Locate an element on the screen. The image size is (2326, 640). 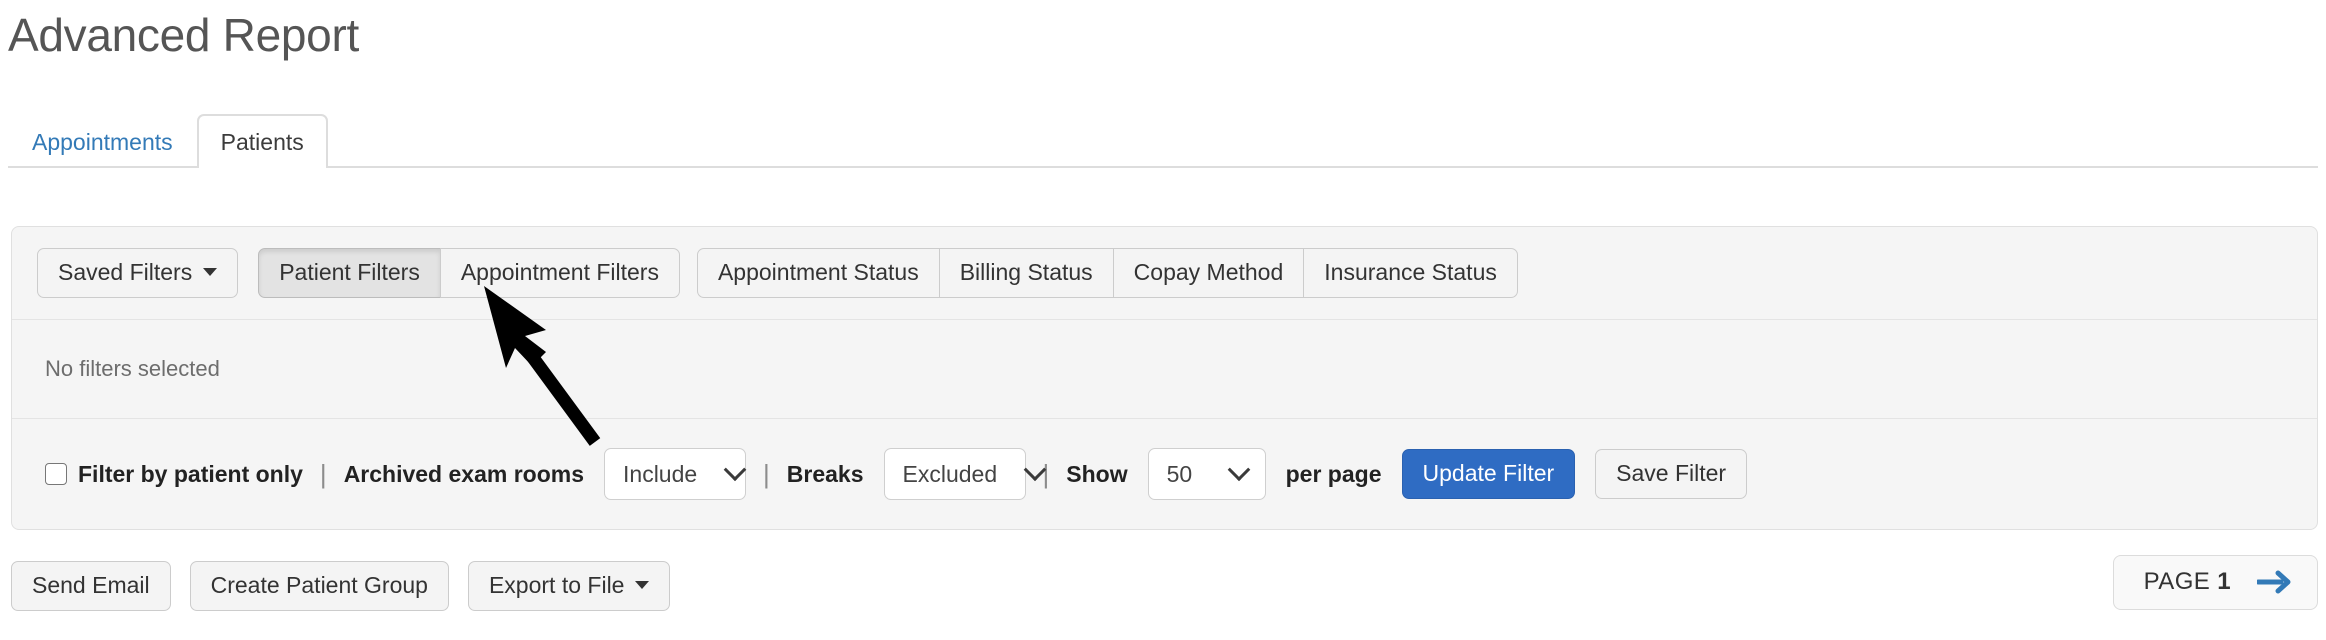
page-title: Advanced Report is located at coordinates (183, 35).